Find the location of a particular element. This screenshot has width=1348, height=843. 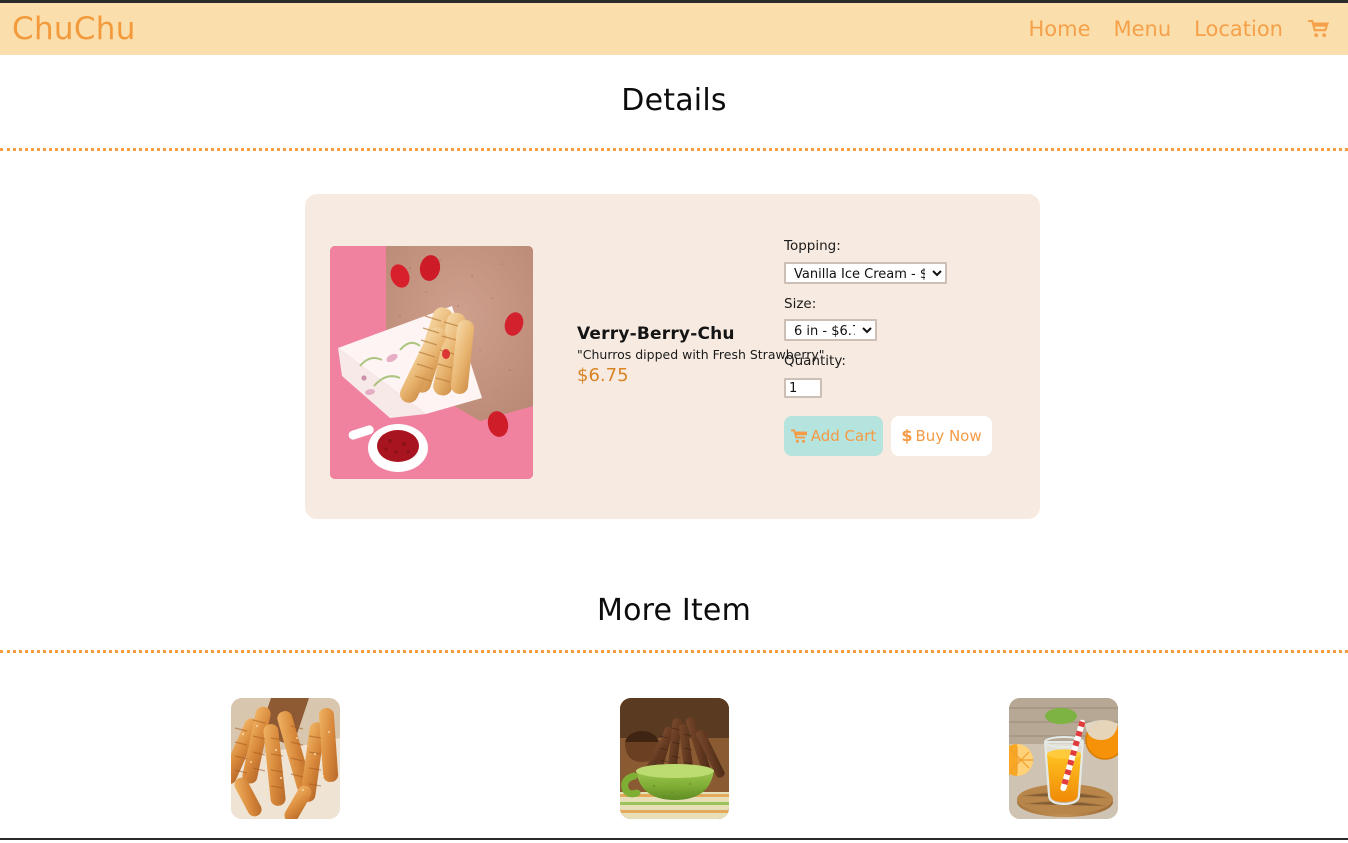

more-heading-block: More Item is located at coordinates (674, 611).